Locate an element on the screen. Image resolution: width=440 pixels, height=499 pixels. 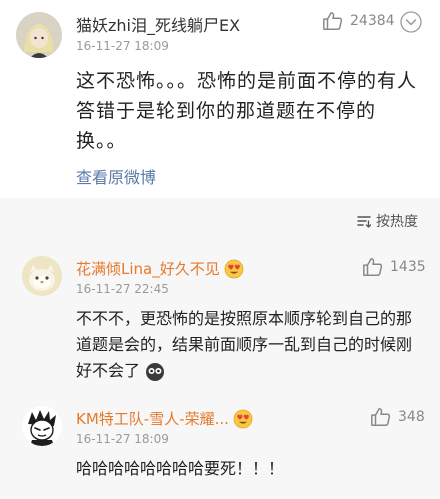
username-text: 花满倾Lina_好久不见 is located at coordinates (148, 269).